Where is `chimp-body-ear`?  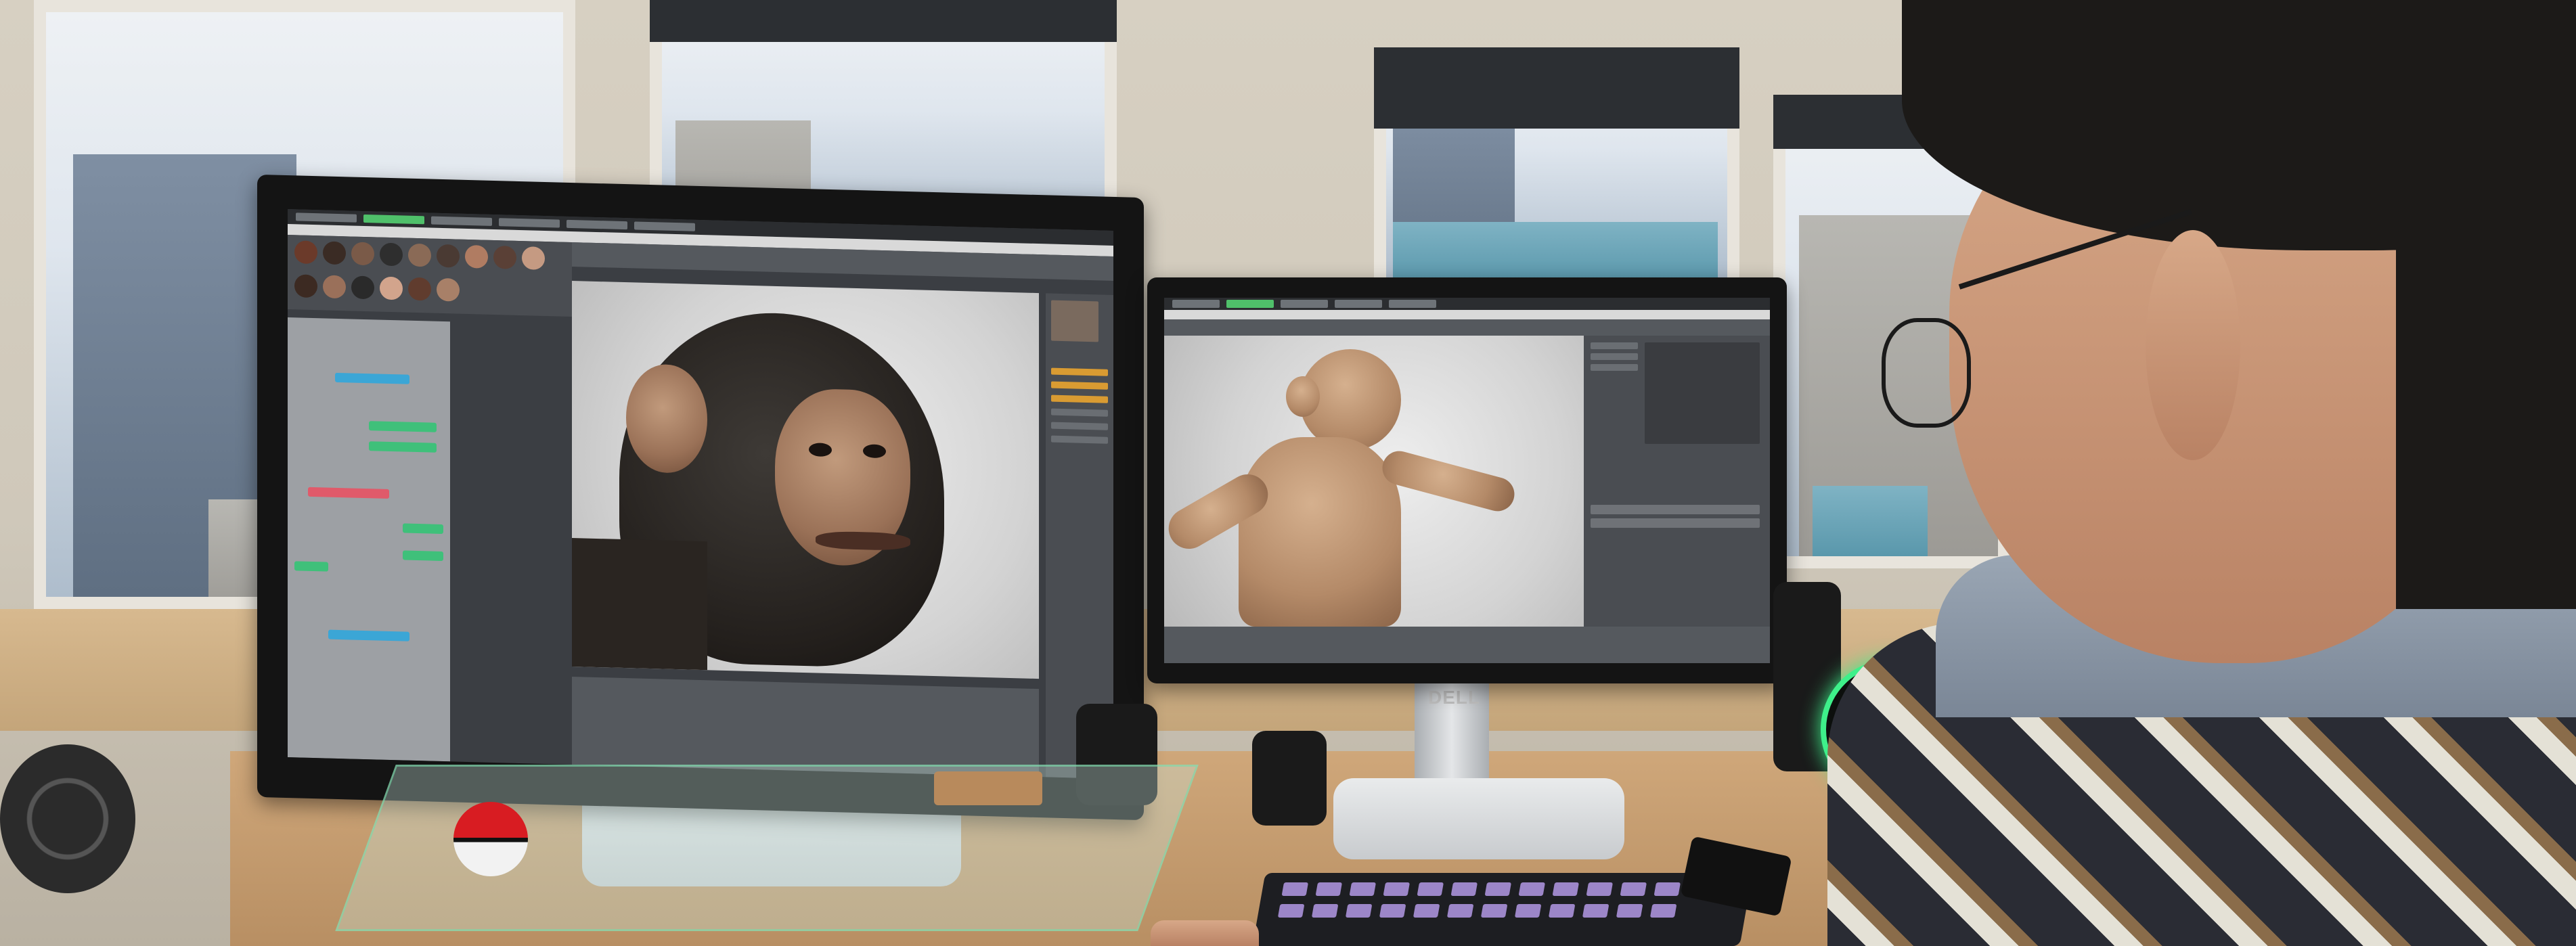 chimp-body-ear is located at coordinates (1303, 397).